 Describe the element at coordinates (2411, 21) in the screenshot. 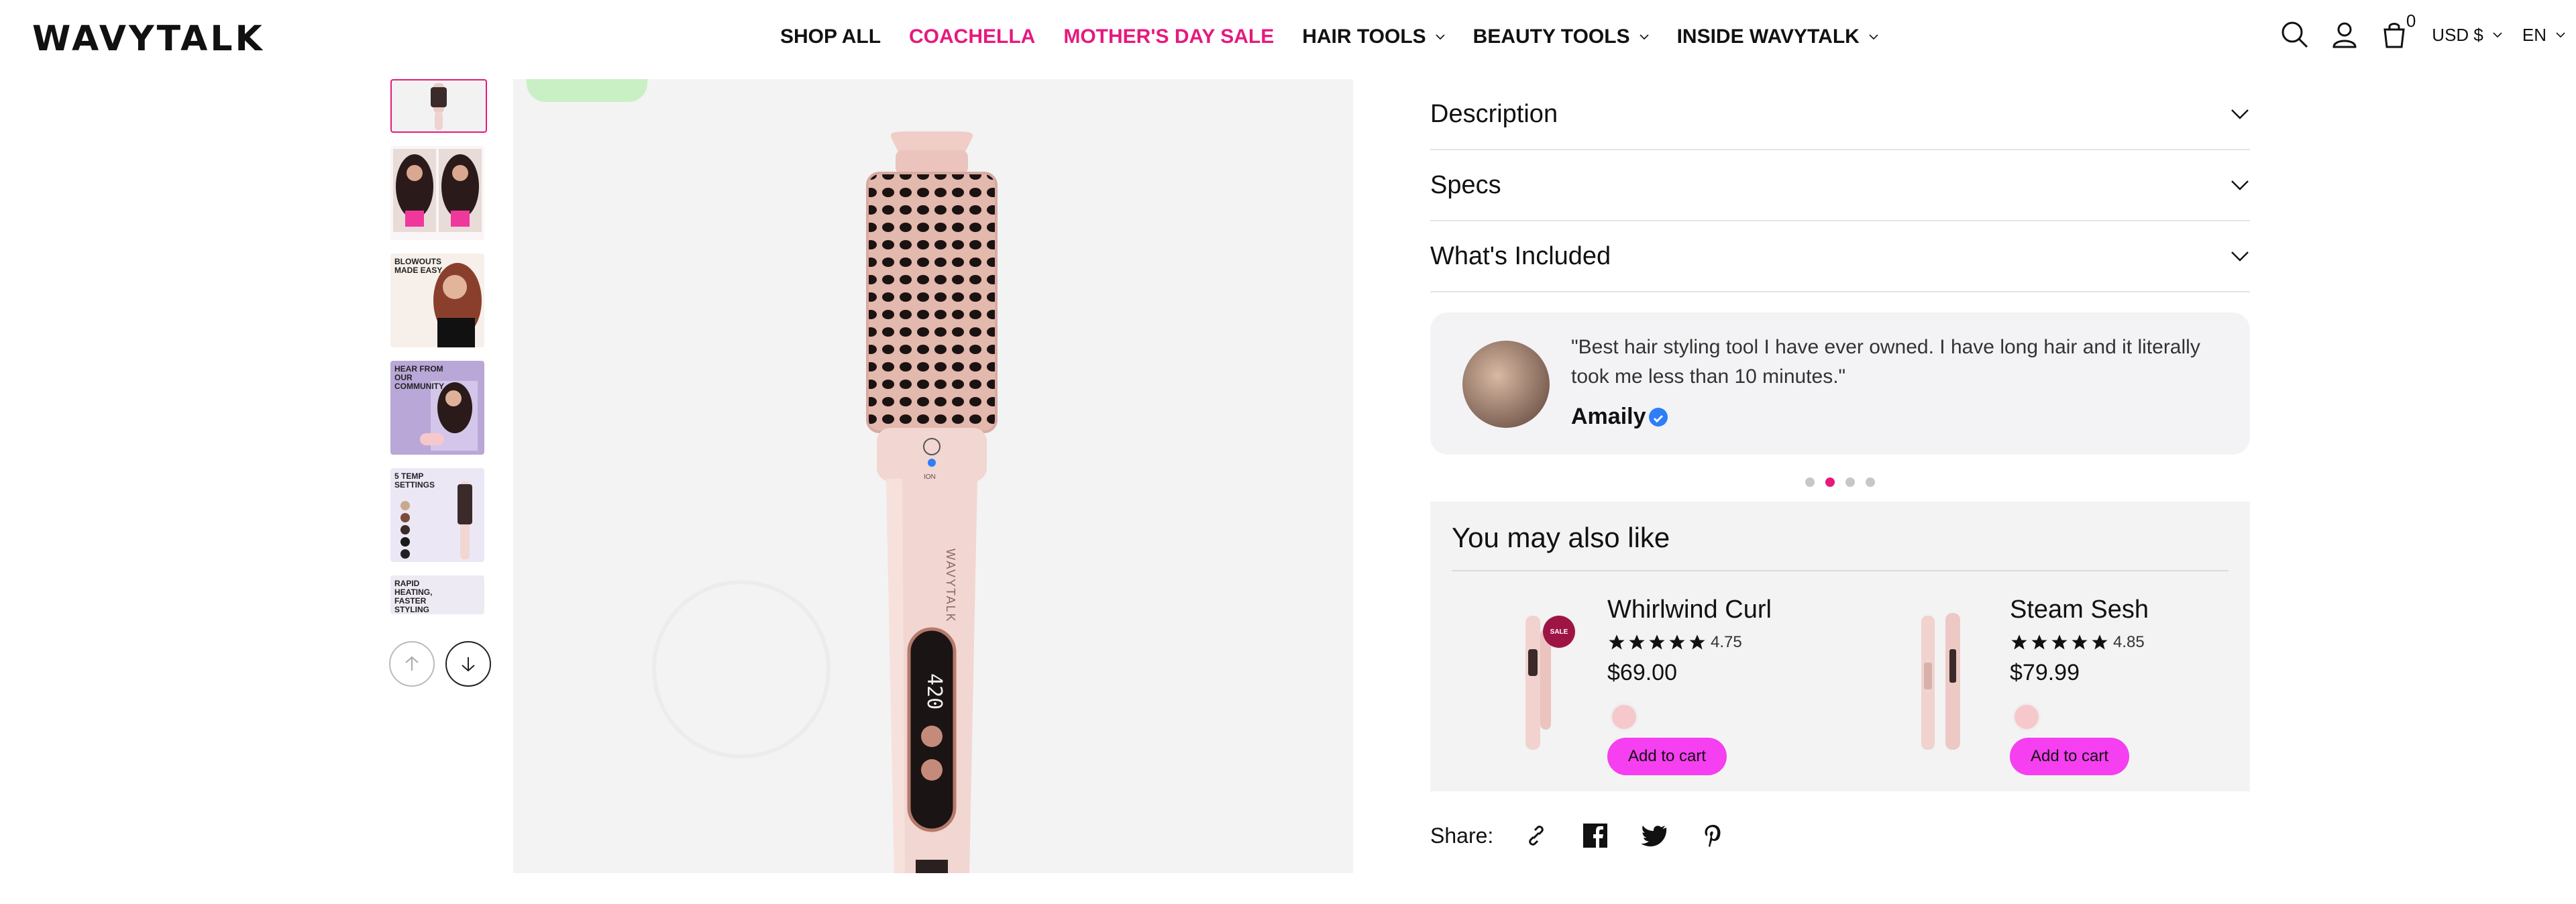

I see `cart-count: 0` at that location.